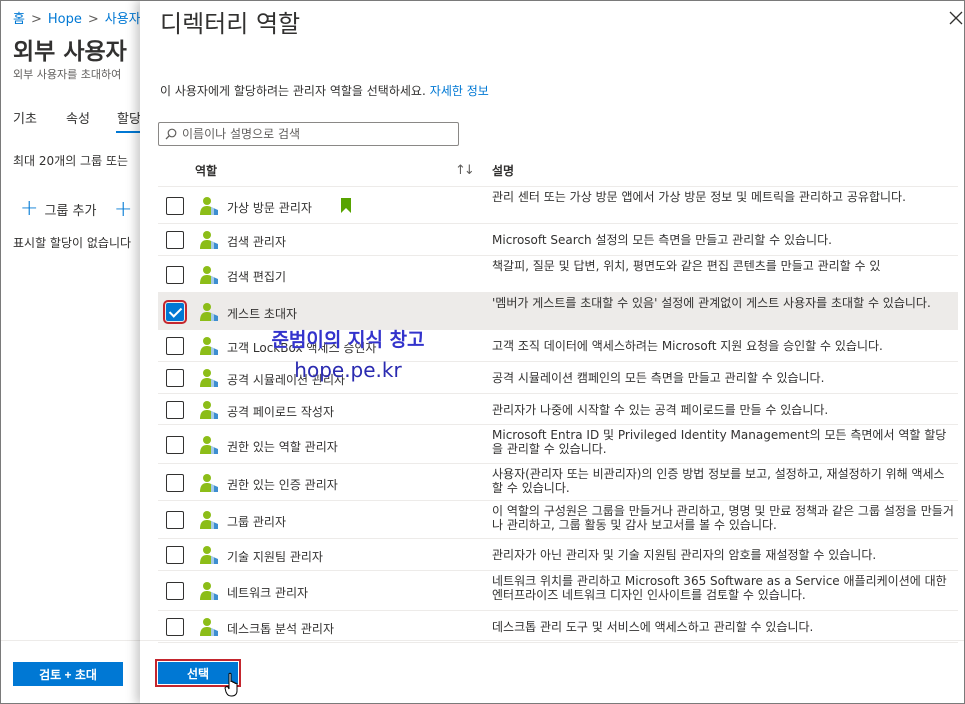  What do you see at coordinates (282, 446) in the screenshot?
I see `role-name: 권한 있는 역할 관리자` at bounding box center [282, 446].